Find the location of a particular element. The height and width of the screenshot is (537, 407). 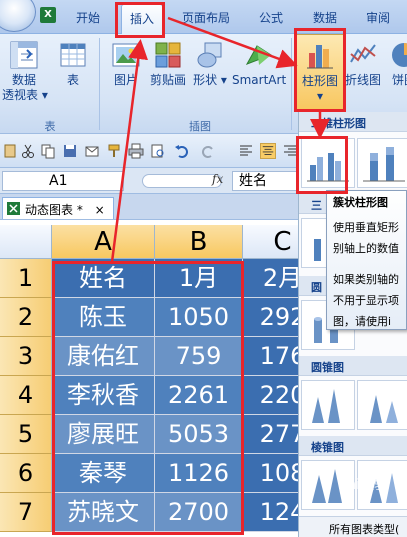

group-label-tables: 表 is located at coordinates (50, 126).